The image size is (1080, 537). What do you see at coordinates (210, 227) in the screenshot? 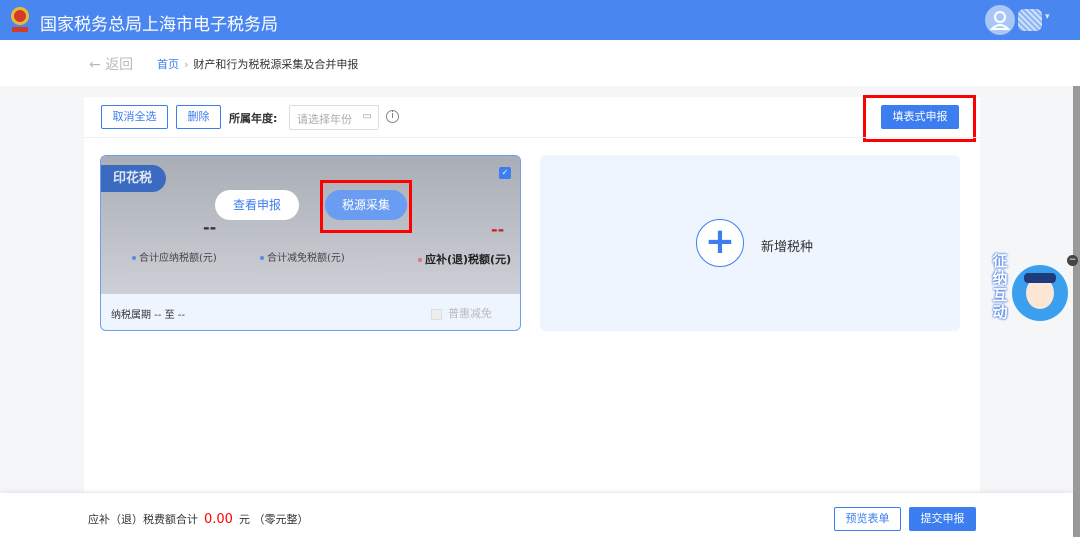
I see `payable-value: --` at bounding box center [210, 227].